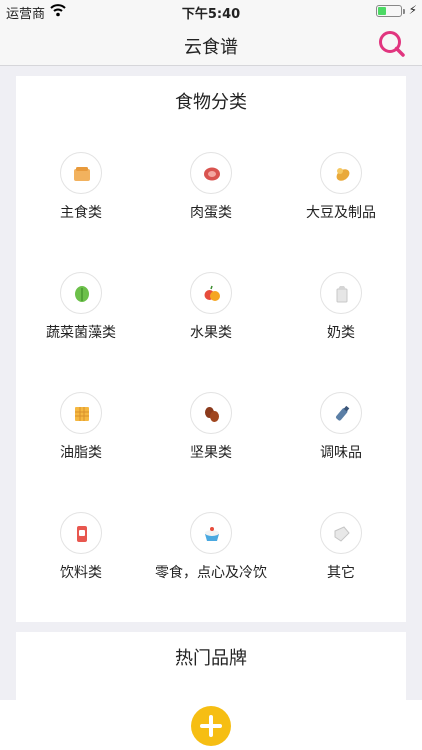  I want to click on category-soybean: 大豆及制品, so click(341, 212).